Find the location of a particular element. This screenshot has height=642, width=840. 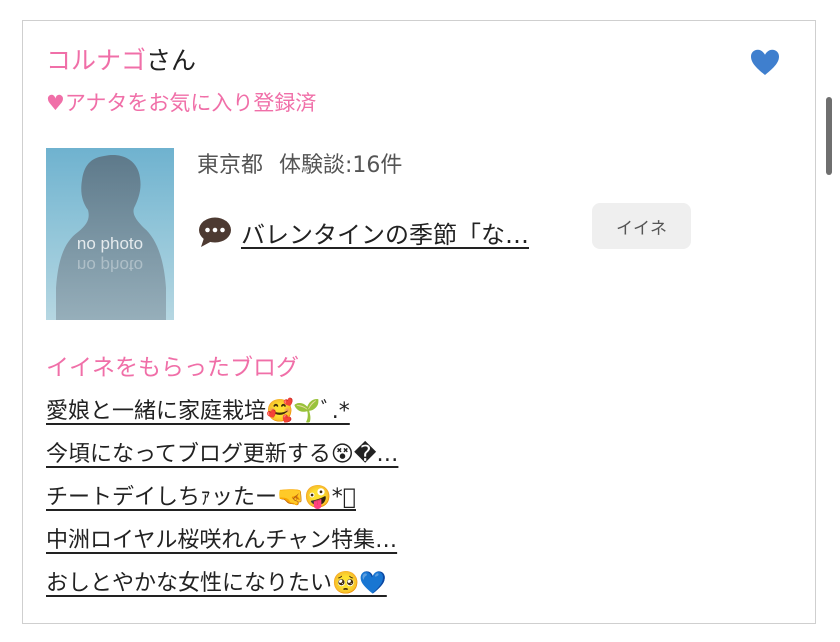

avatar-placeholder-reflection: no photo is located at coordinates (110, 265).